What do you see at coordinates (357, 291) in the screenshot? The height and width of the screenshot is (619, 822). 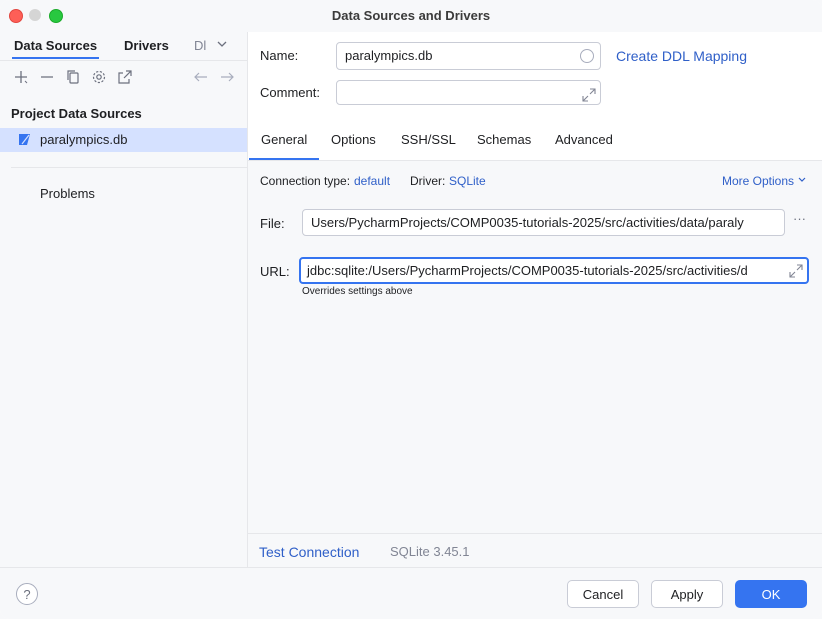 I see `url-hint: Overrides settings above` at bounding box center [357, 291].